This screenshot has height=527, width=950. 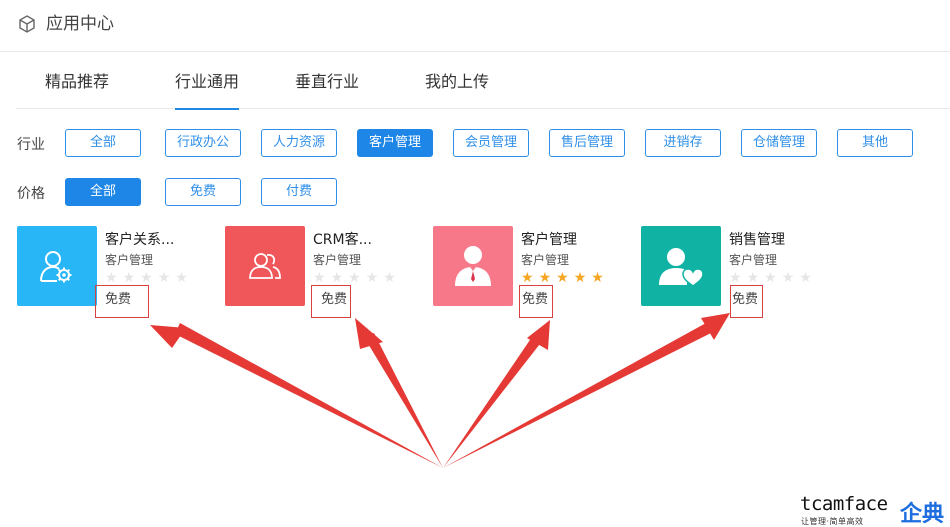 What do you see at coordinates (922, 514) in the screenshot?
I see `brand-name-zh: 企典` at bounding box center [922, 514].